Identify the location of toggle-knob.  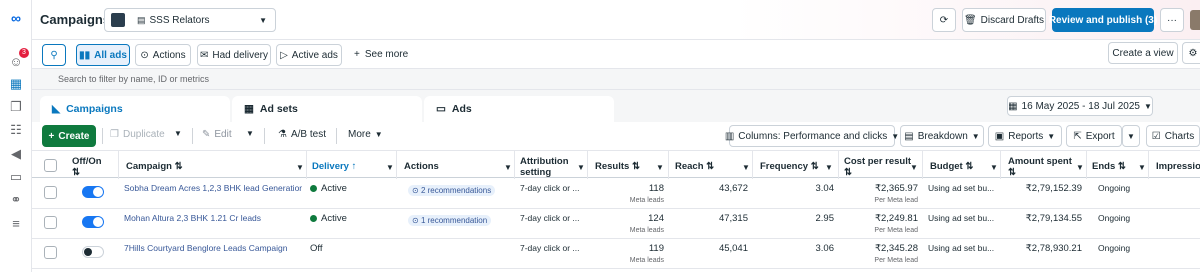
(88, 252).